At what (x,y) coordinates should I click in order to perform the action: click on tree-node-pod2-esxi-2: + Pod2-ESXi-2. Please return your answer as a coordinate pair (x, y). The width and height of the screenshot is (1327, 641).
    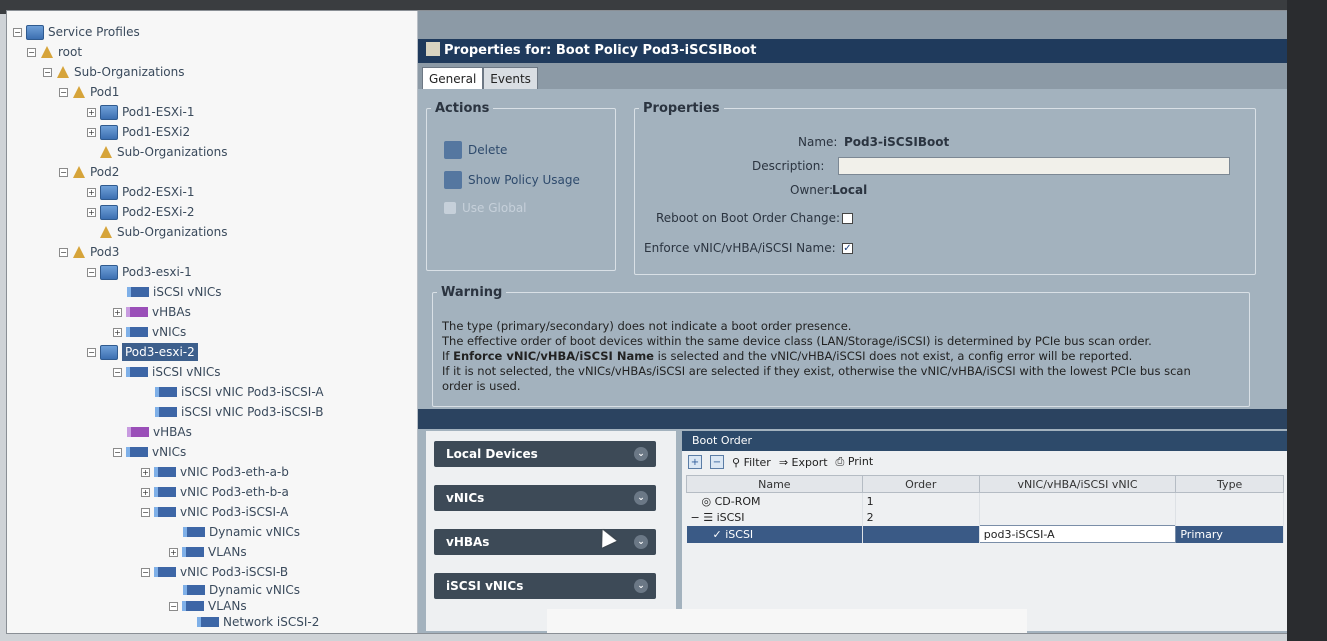
    Looking at the image, I should click on (140, 212).